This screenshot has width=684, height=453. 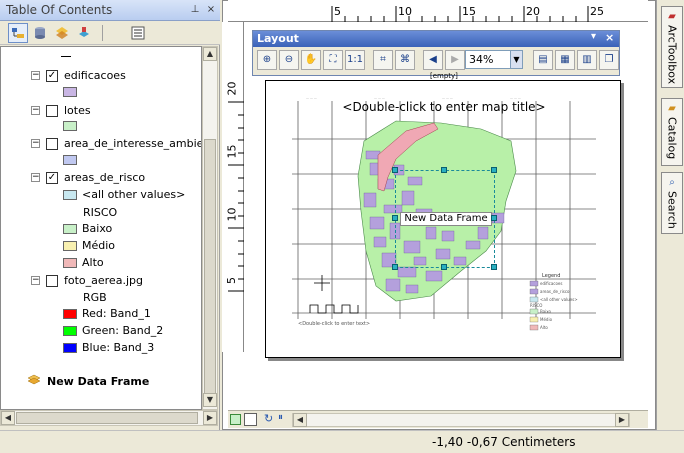 What do you see at coordinates (89, 245) in the screenshot?
I see `legend-class-medio: Médio` at bounding box center [89, 245].